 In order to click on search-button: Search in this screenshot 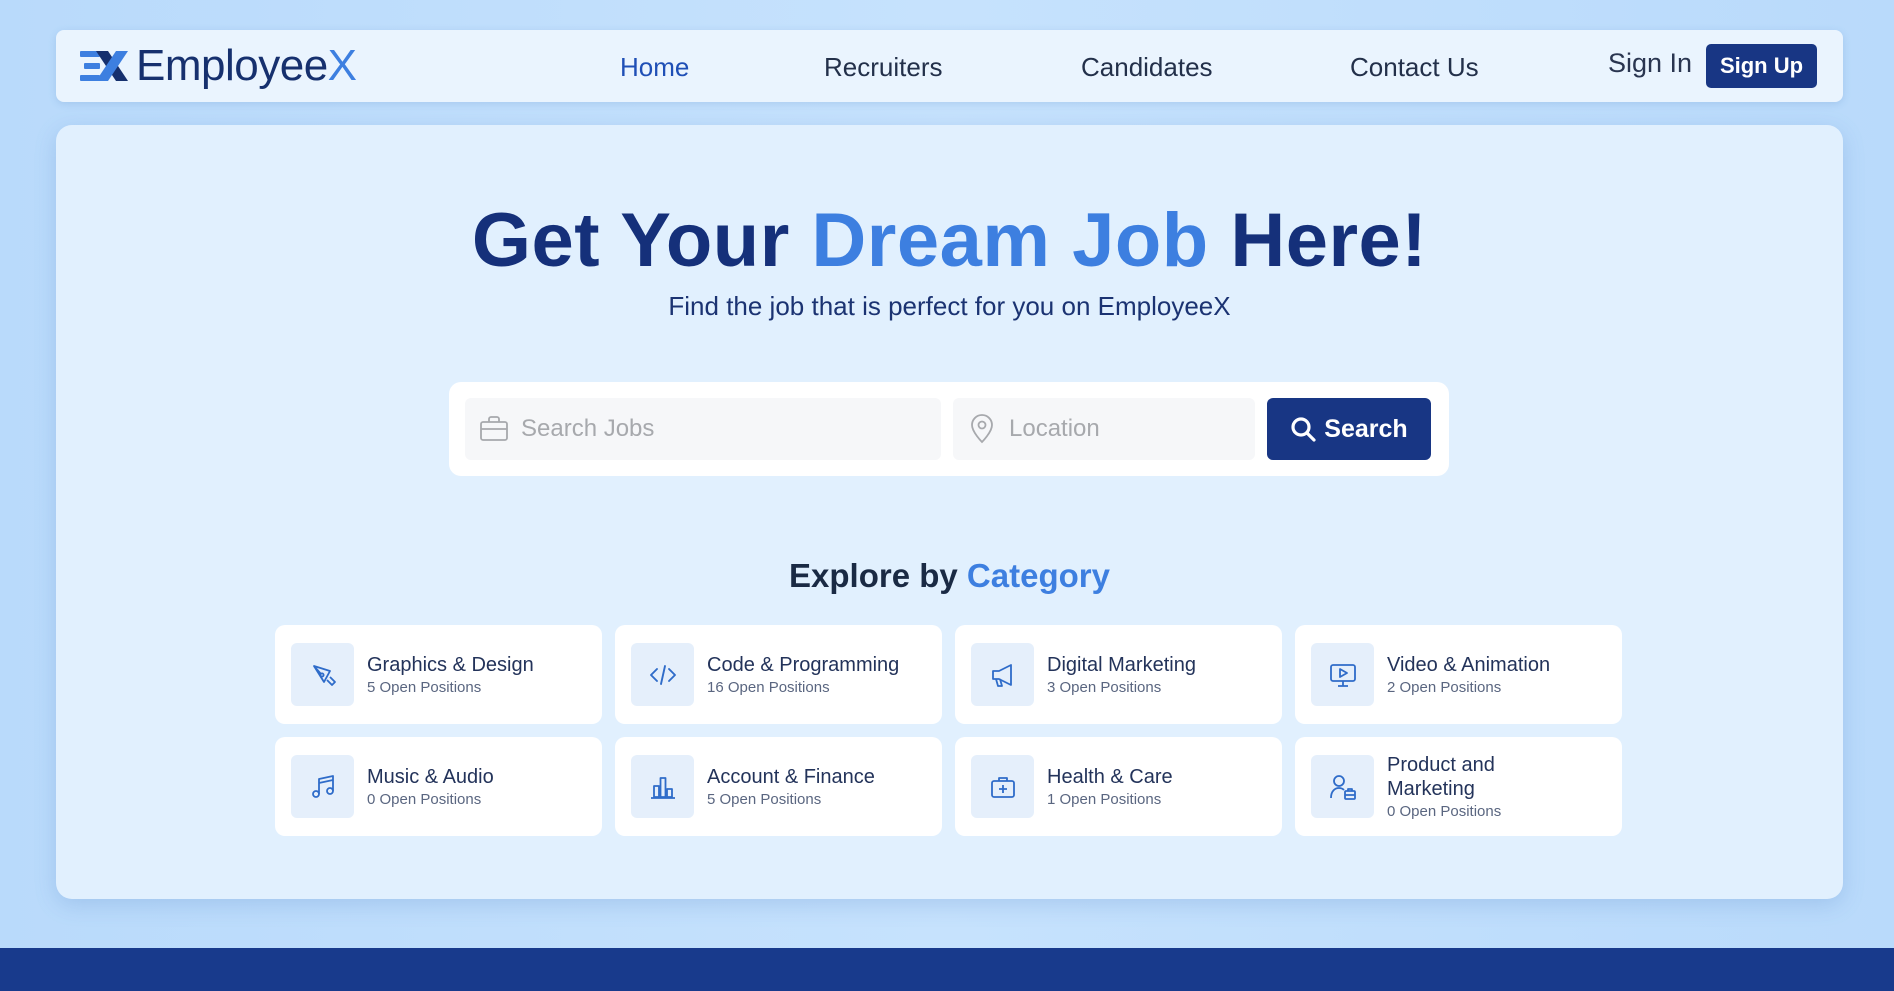, I will do `click(1349, 429)`.